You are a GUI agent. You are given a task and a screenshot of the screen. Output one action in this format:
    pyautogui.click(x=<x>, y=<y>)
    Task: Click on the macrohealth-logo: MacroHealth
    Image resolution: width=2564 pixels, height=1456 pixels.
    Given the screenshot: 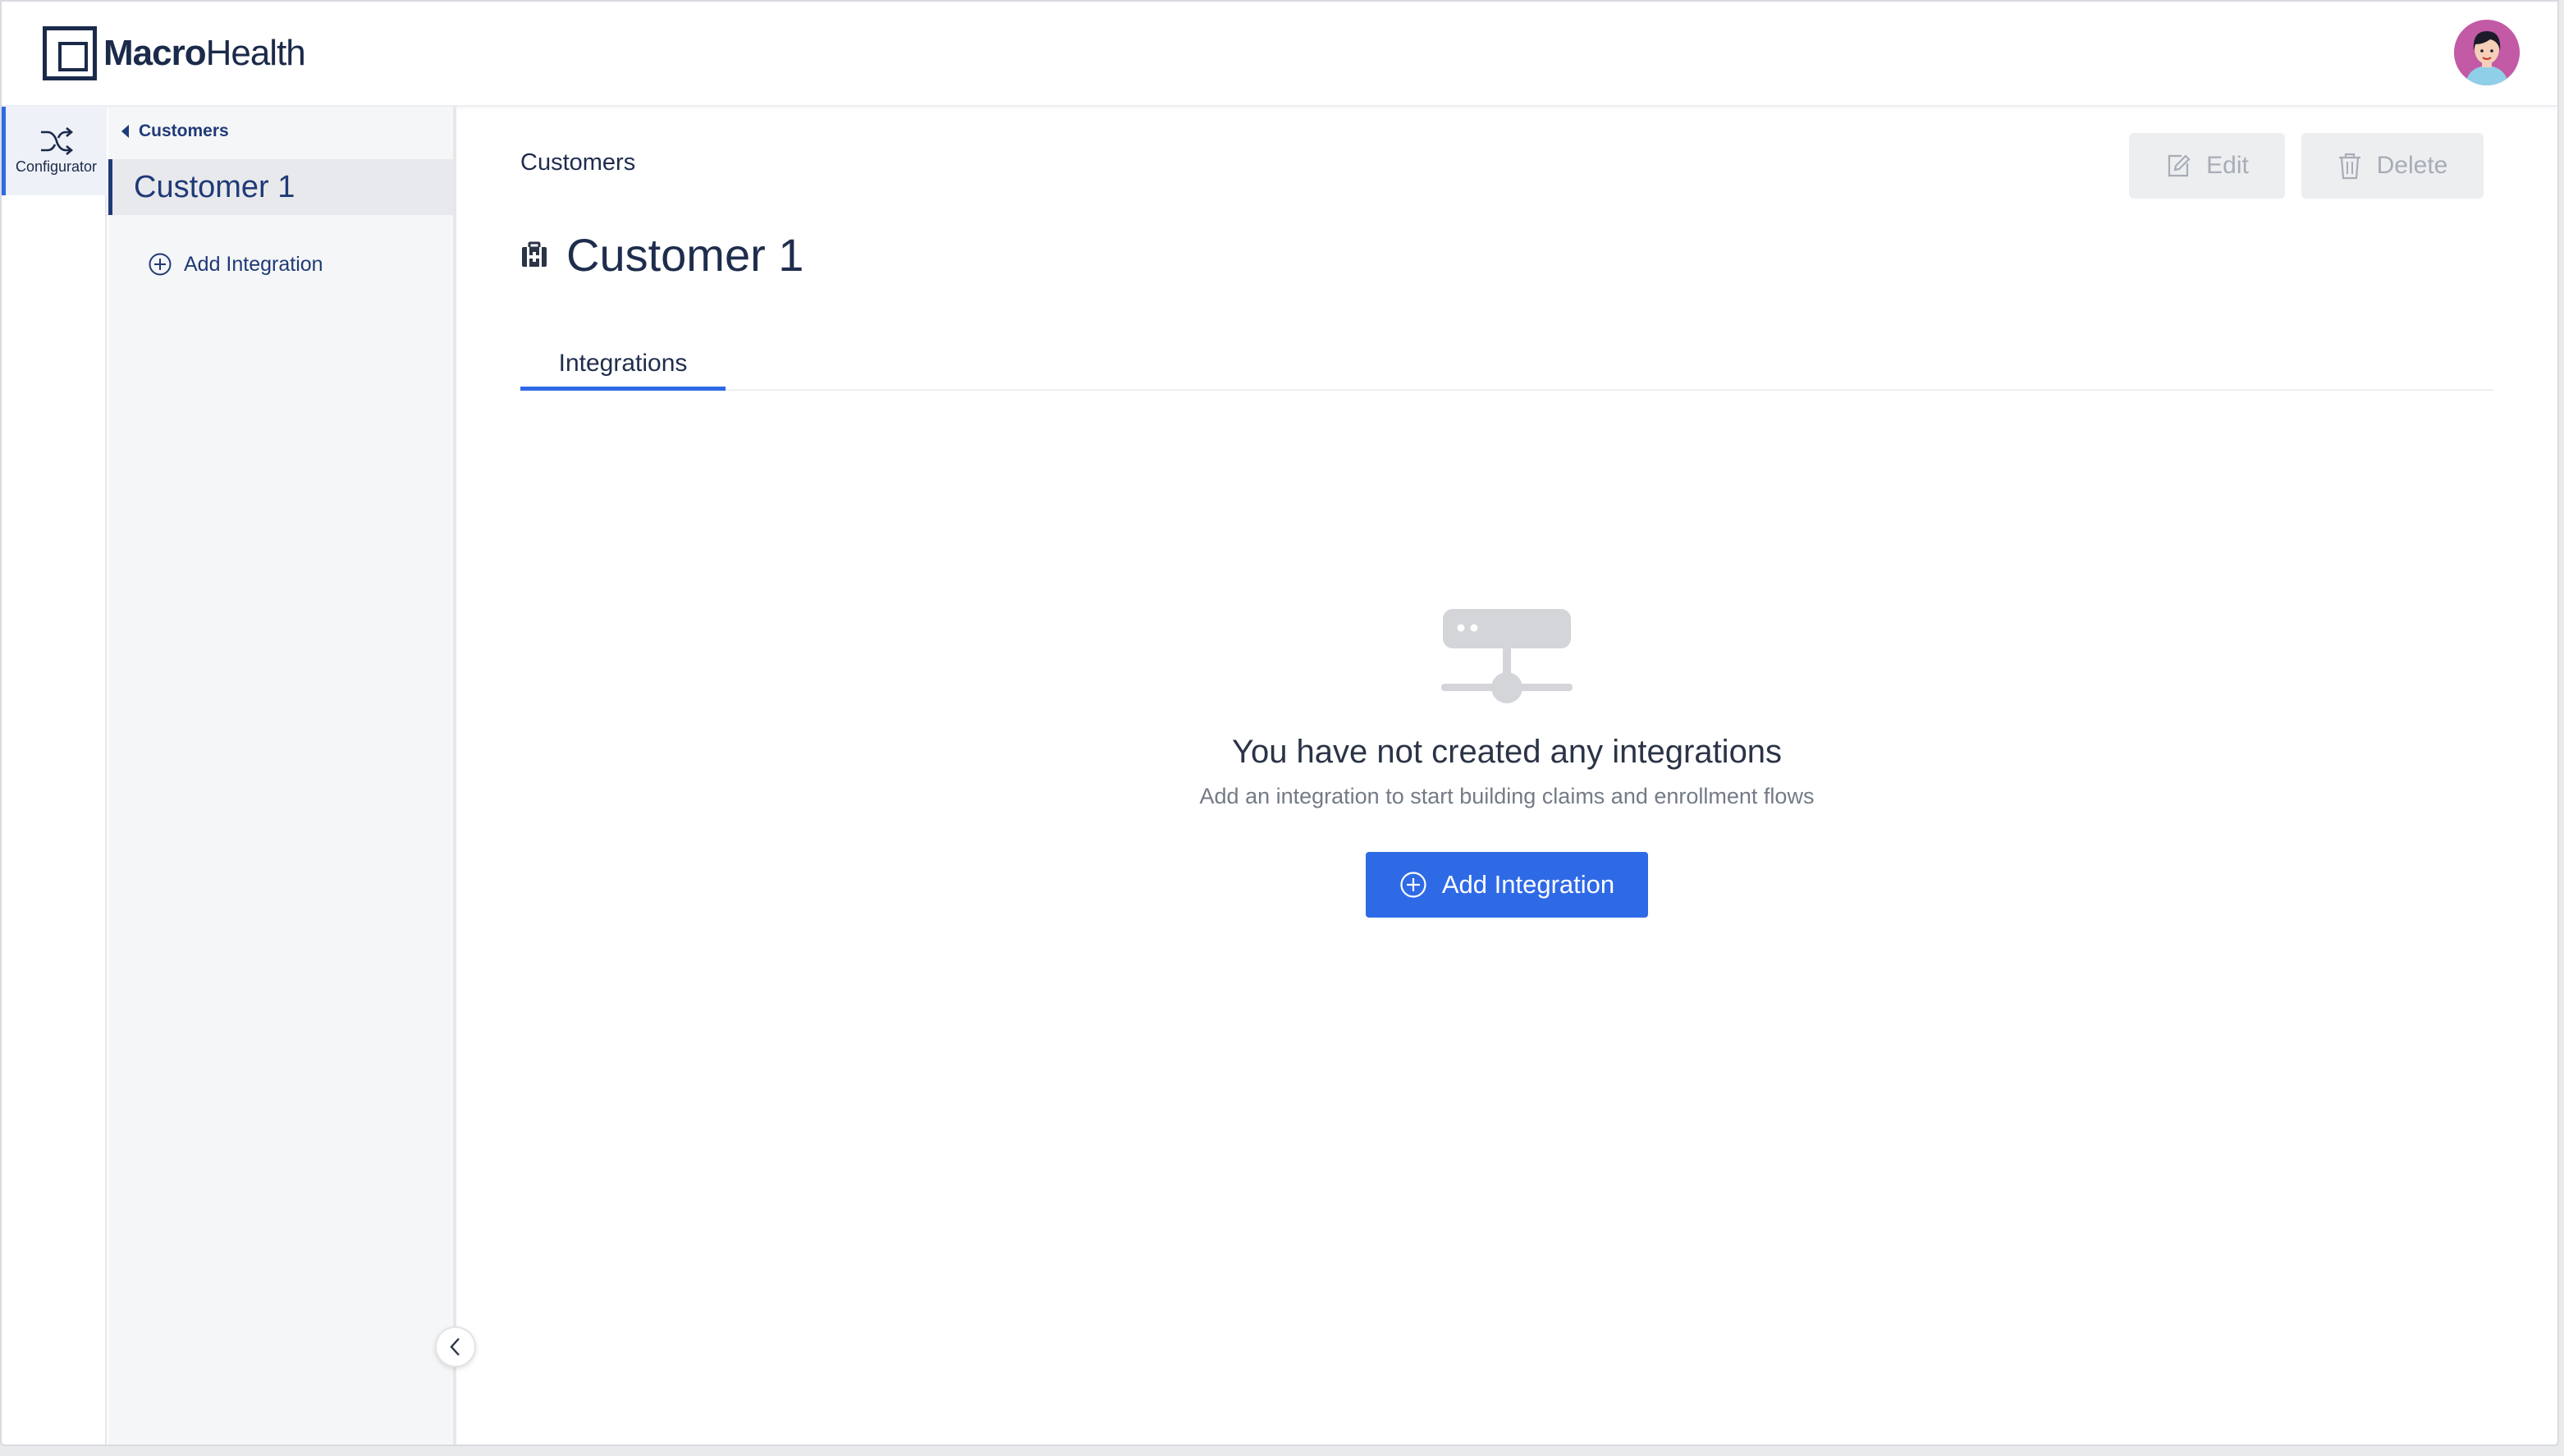 What is the action you would take?
    pyautogui.click(x=174, y=53)
    